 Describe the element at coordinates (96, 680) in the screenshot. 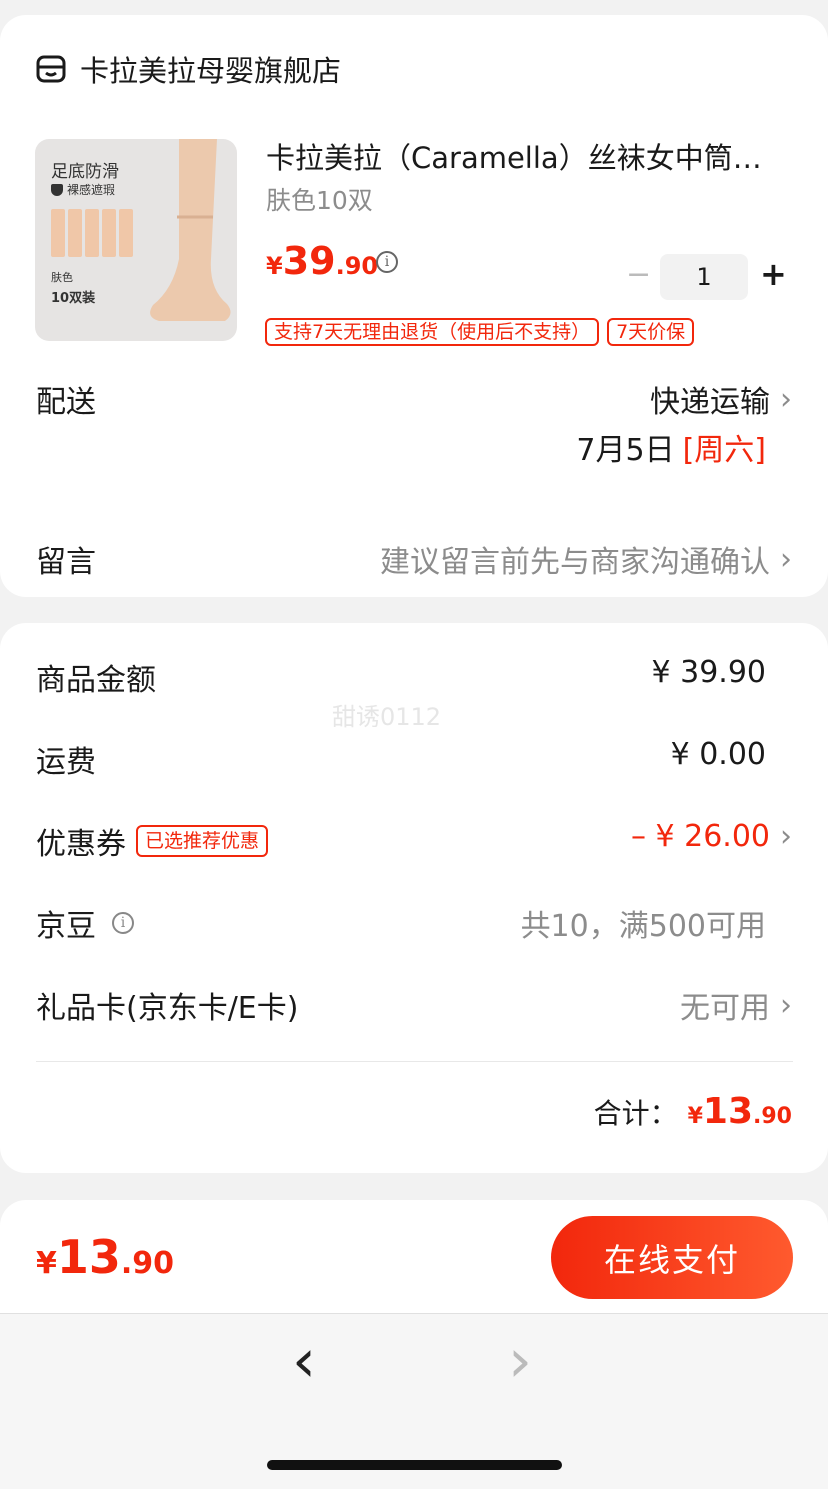

I see `goods-amount-label: 商品金额` at that location.